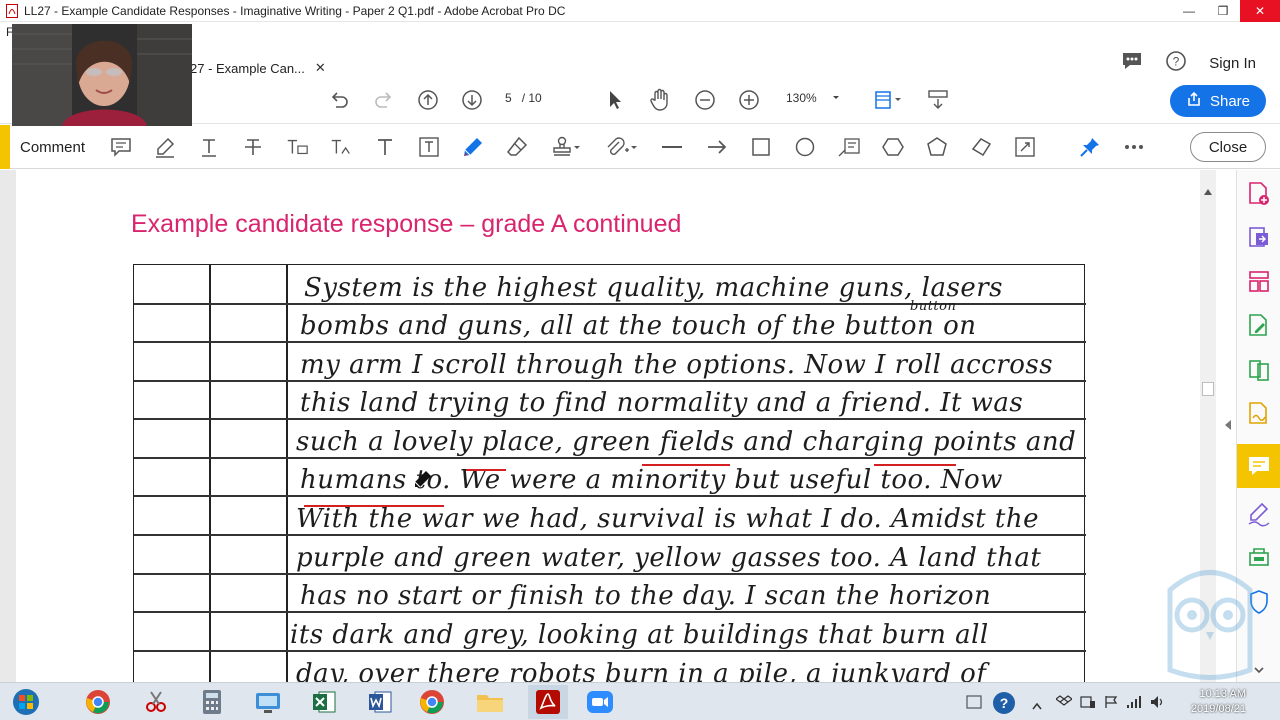  Describe the element at coordinates (258, 68) in the screenshot. I see `document-tab: 27 - Example Can... ✕` at that location.